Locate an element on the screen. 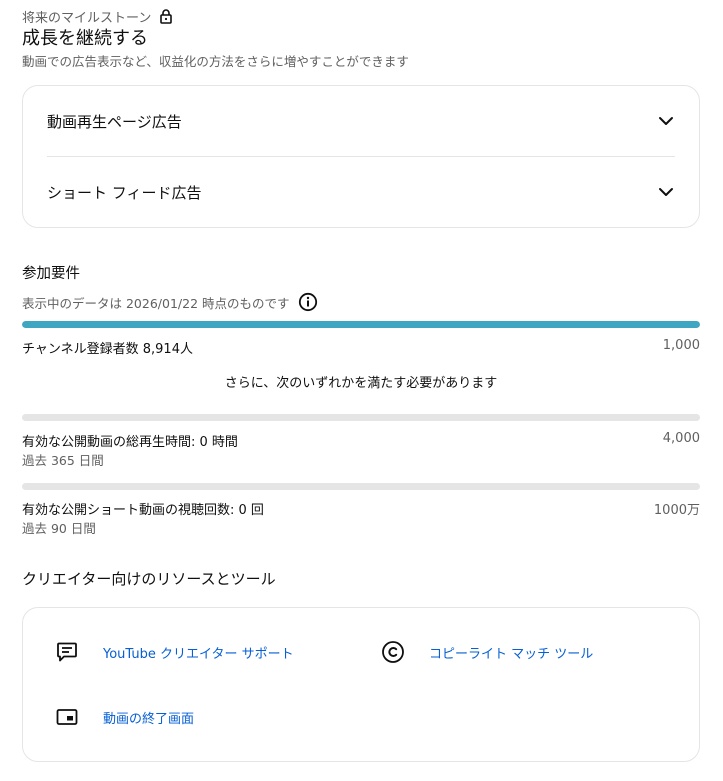 The image size is (723, 781). milestone-header: 将来のマイルストーン is located at coordinates (97, 16).